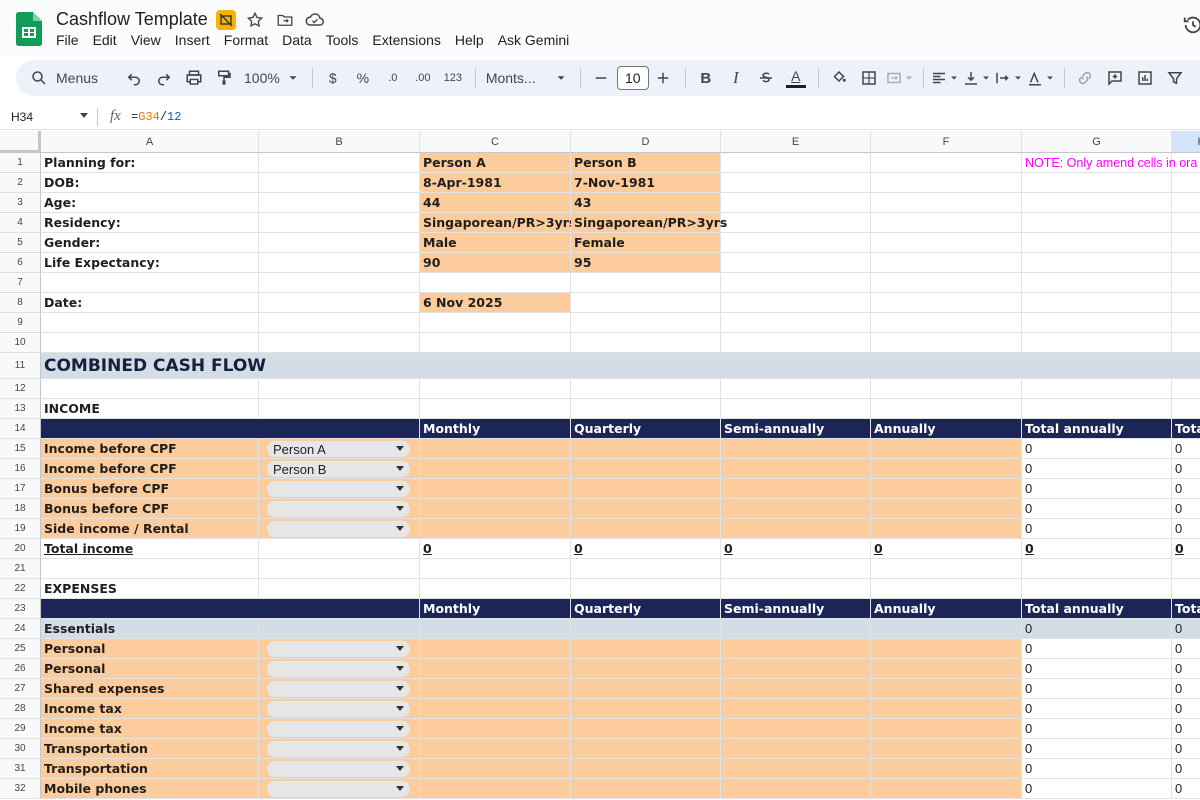 This screenshot has width=1200, height=800. Describe the element at coordinates (134, 78) in the screenshot. I see `undo-button` at that location.